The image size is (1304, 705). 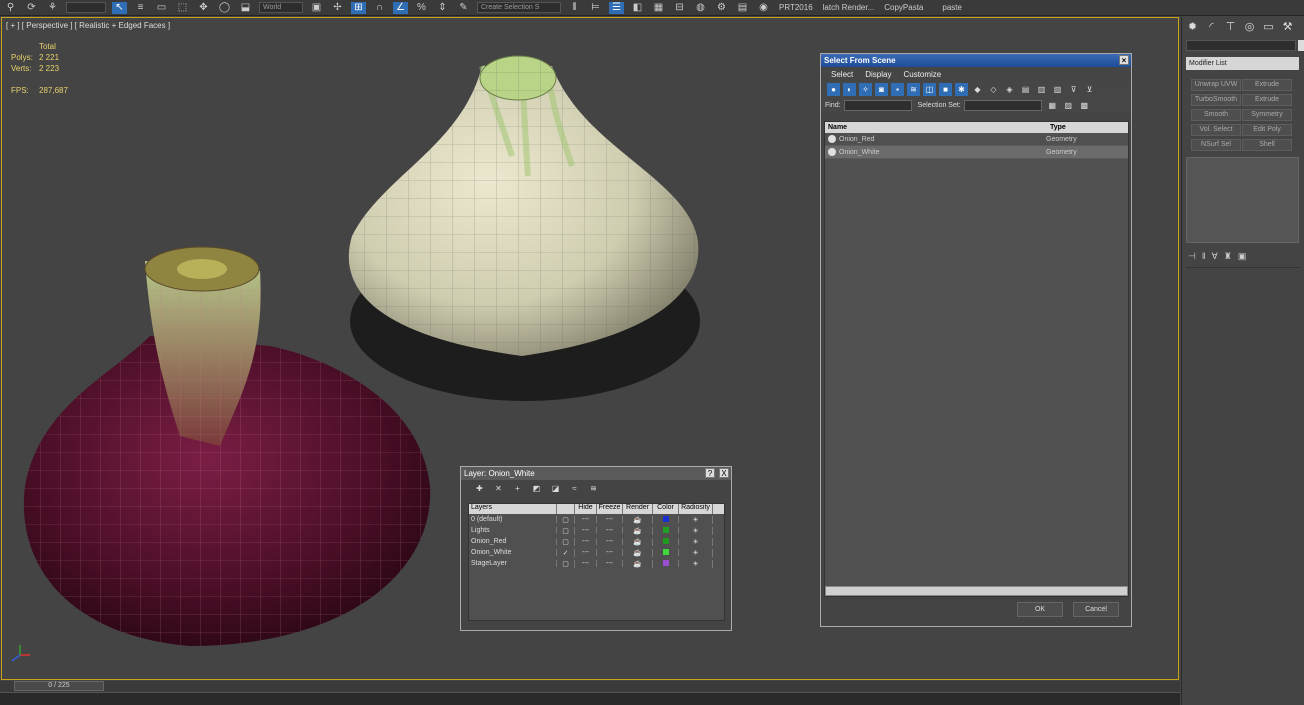 I want to click on window-crossing-icon: ⬚, so click(x=182, y=8).